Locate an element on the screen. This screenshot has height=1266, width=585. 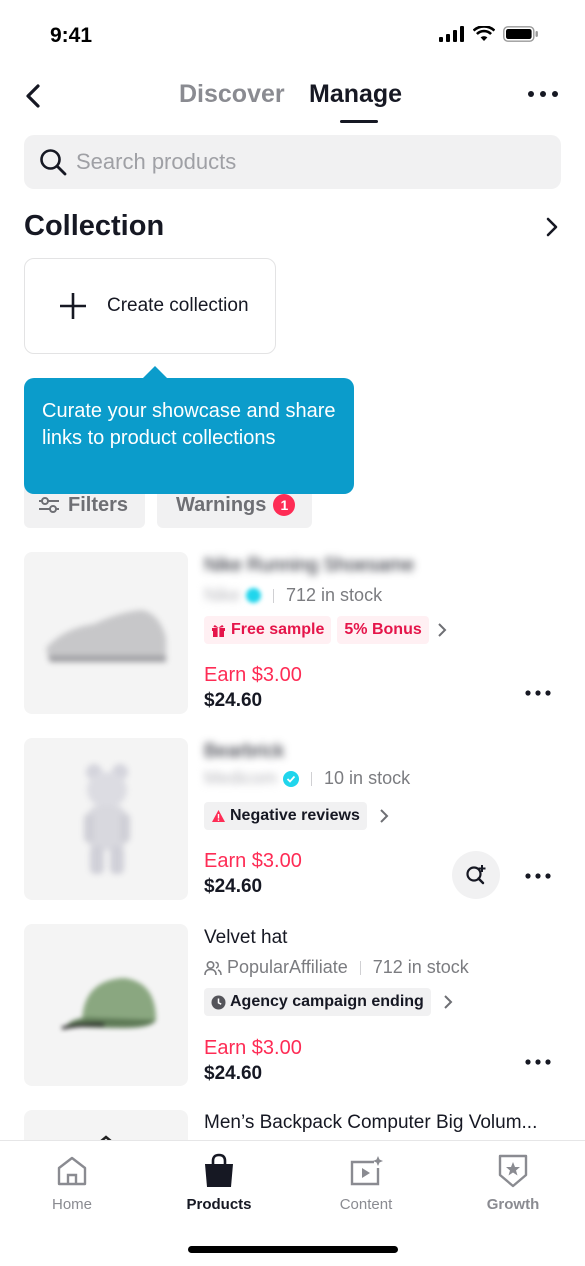
back-arrow-icon is located at coordinates (35, 96).